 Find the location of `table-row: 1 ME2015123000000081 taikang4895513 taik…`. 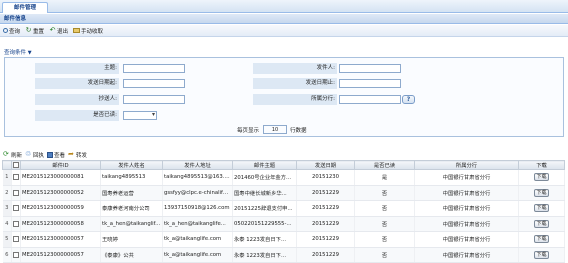

table-row: 1 ME2015123000000081 taikang4895513 taik… is located at coordinates (283, 177).